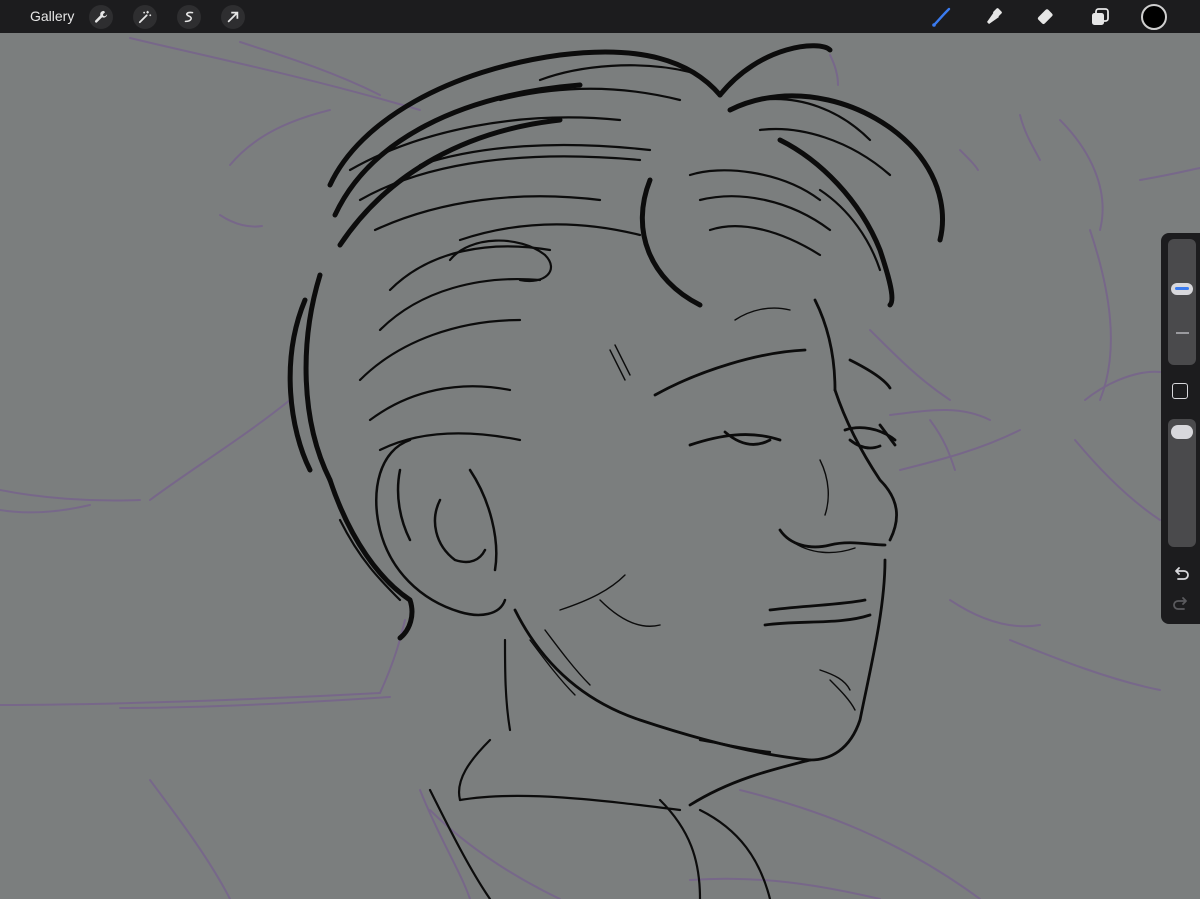 This screenshot has width=1200, height=899. What do you see at coordinates (600, 16) in the screenshot?
I see `top-toolbar: Gallery` at bounding box center [600, 16].